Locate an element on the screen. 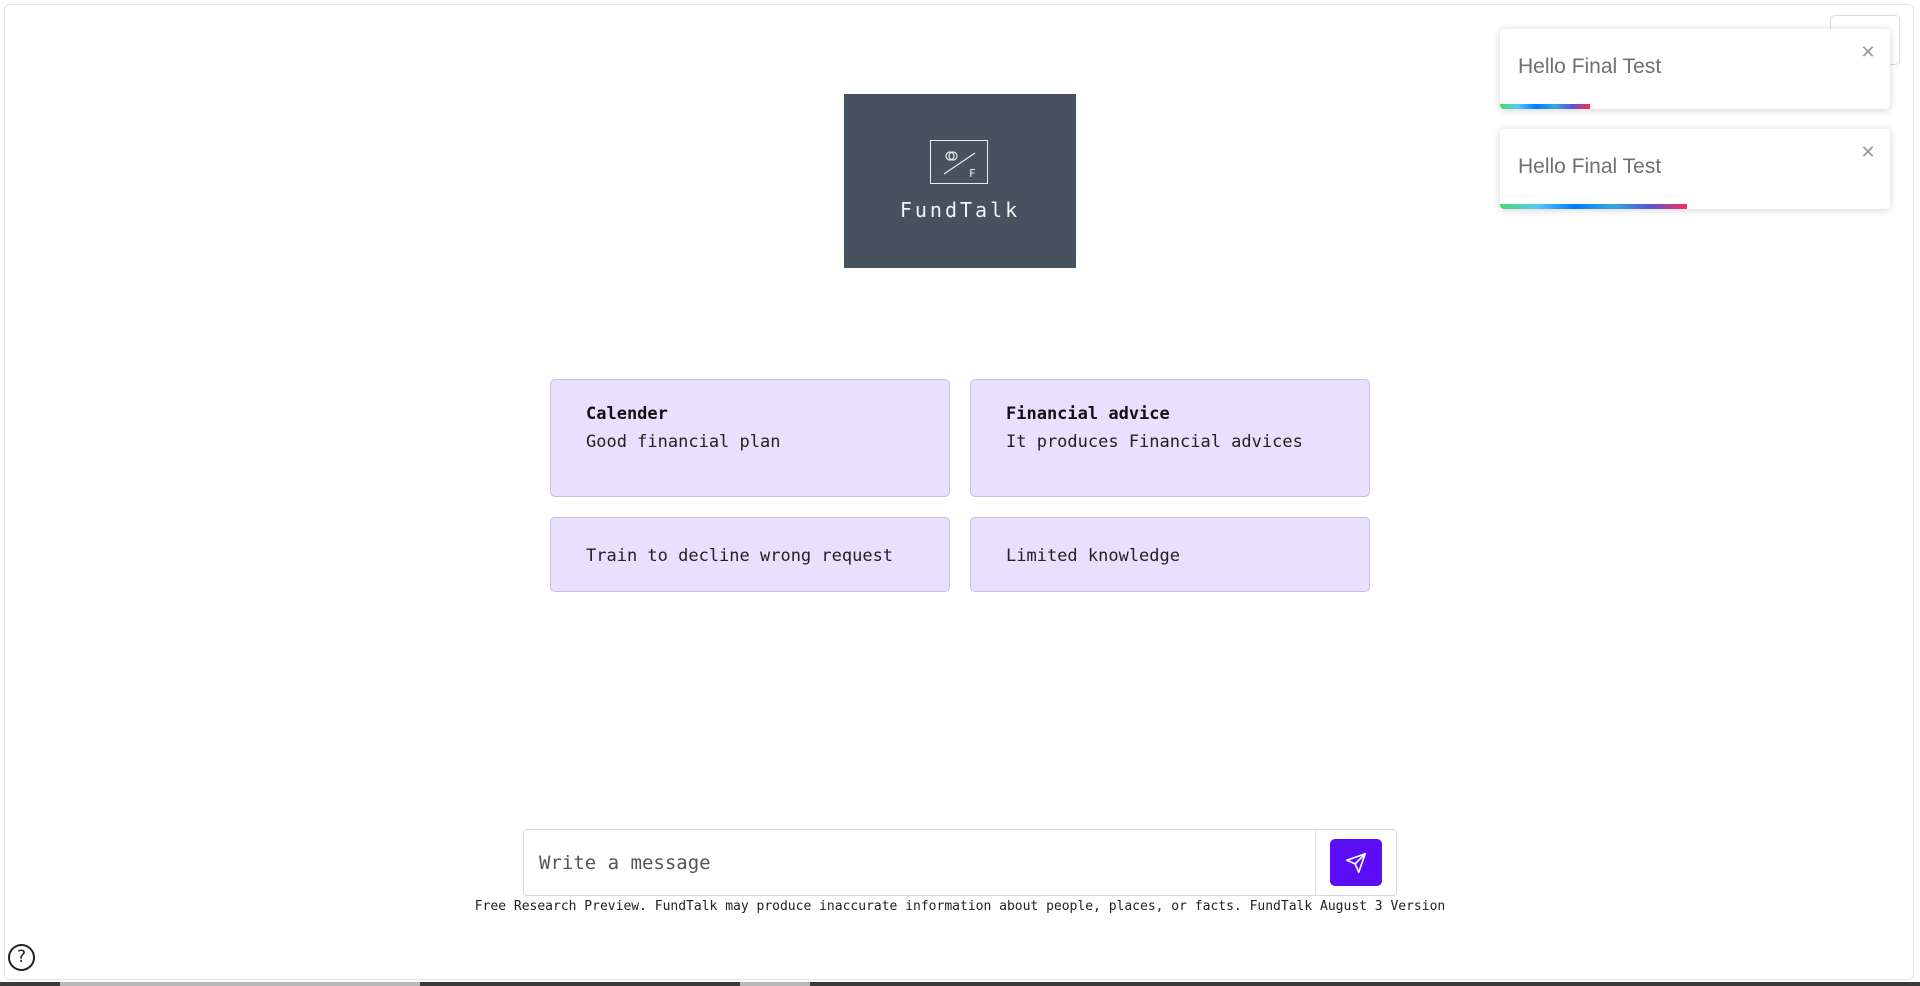 Image resolution: width=1920 pixels, height=986 pixels. card-label: Limited knowledge is located at coordinates (1093, 556).